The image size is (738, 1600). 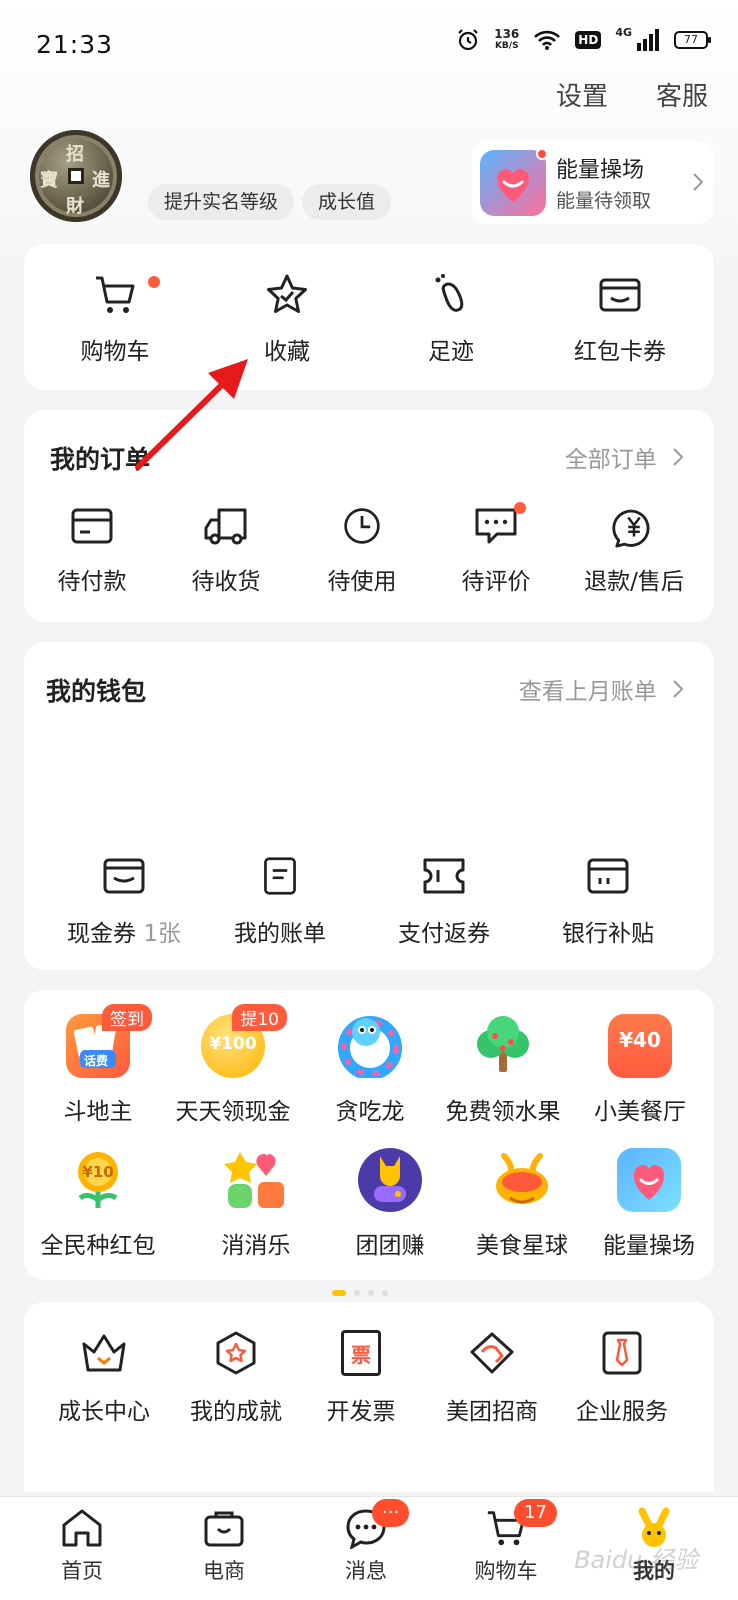 I want to click on shop-bag-icon, so click(x=224, y=1529).